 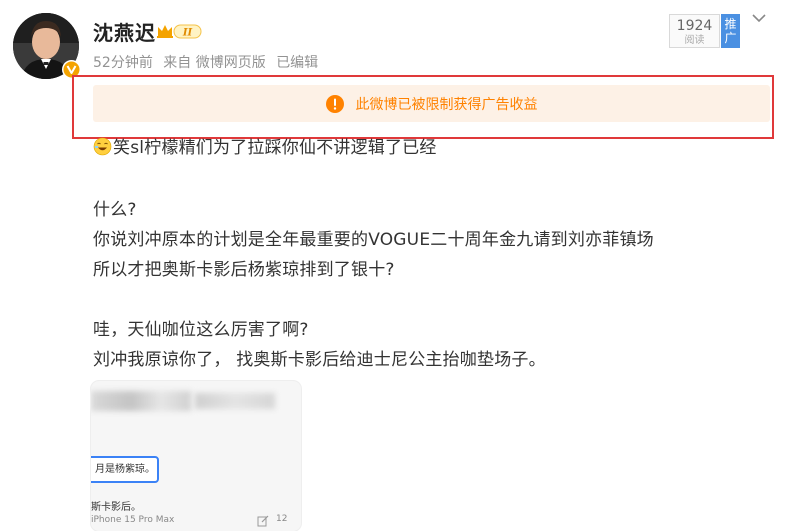 What do you see at coordinates (263, 521) in the screenshot?
I see `edit-icon` at bounding box center [263, 521].